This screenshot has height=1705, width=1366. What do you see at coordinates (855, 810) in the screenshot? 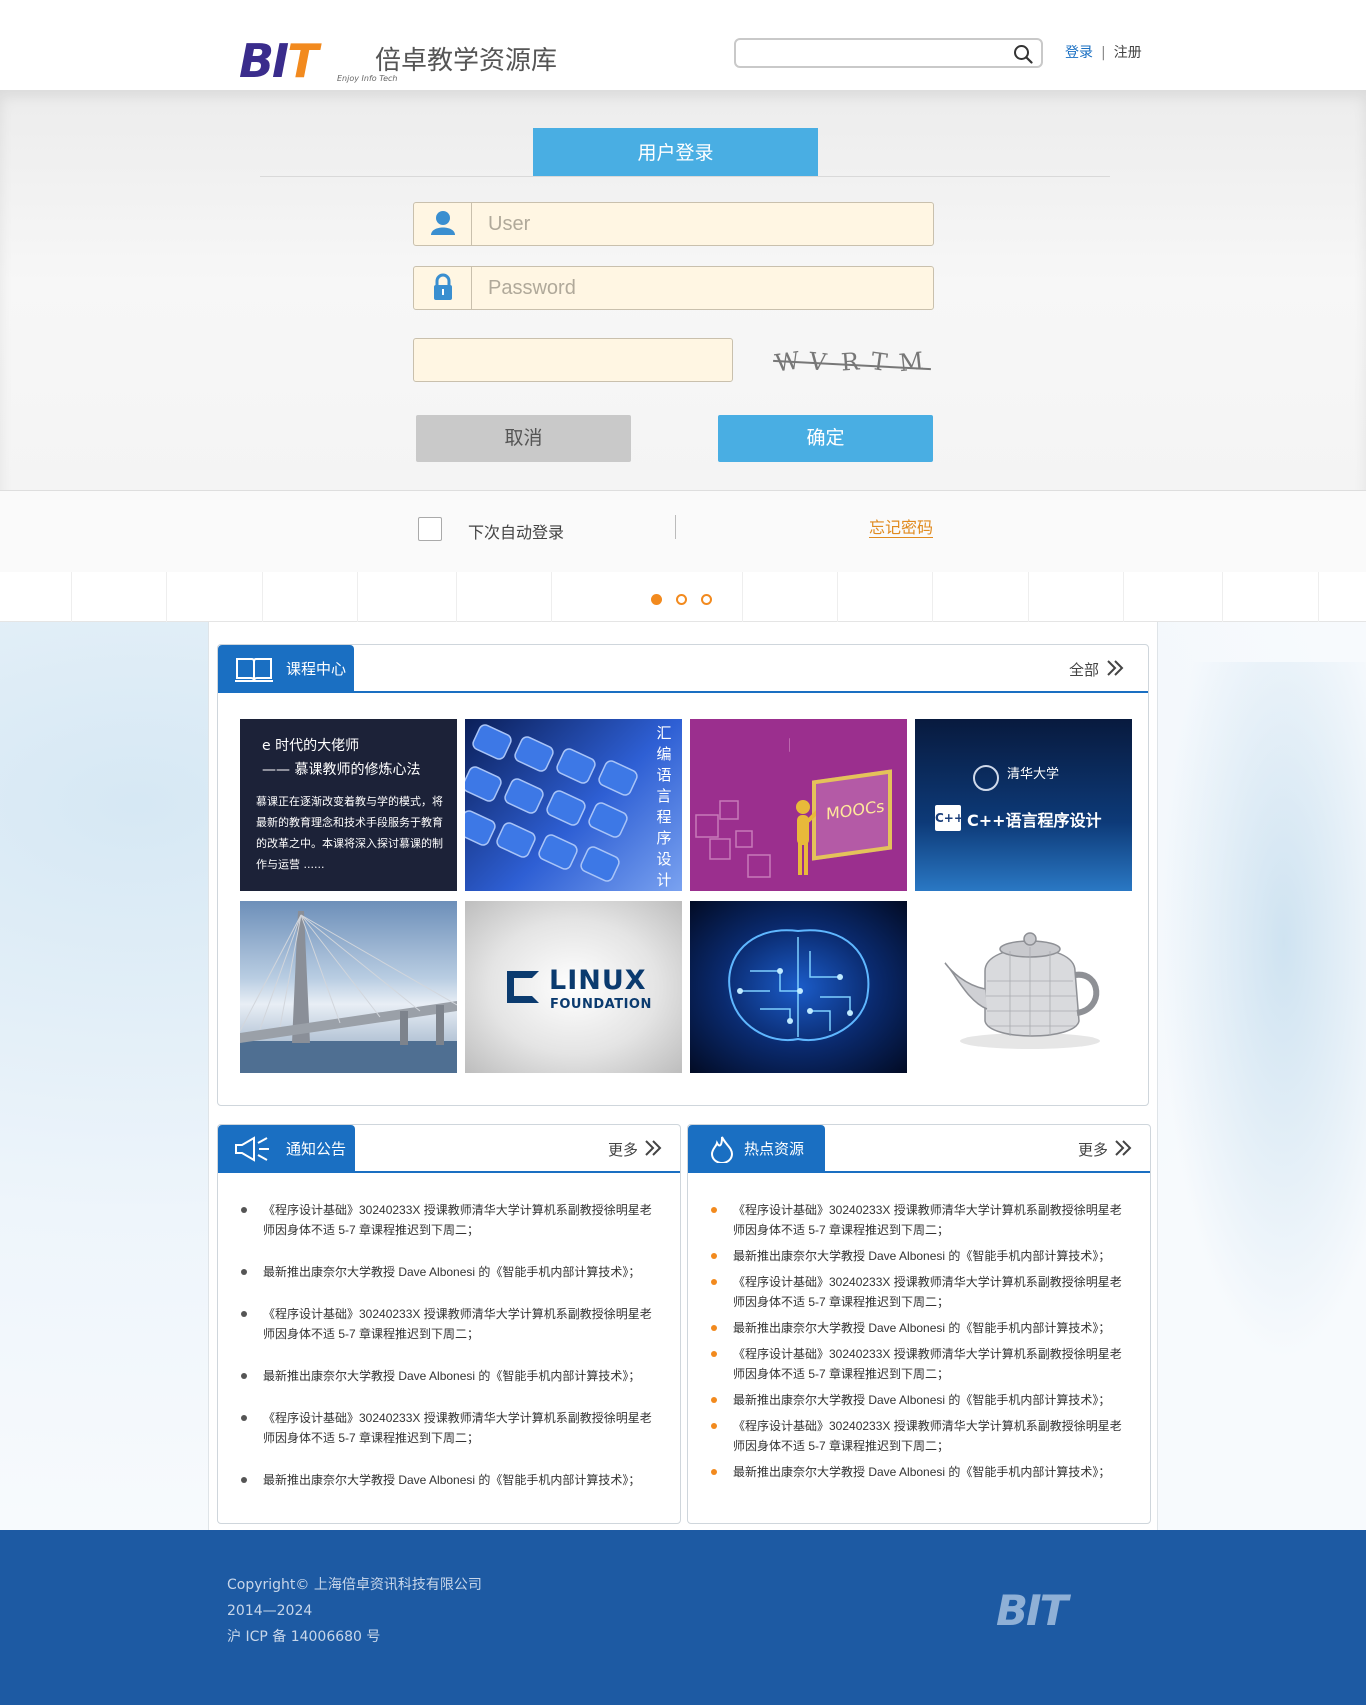
I see `board-text: MOOCs` at bounding box center [855, 810].